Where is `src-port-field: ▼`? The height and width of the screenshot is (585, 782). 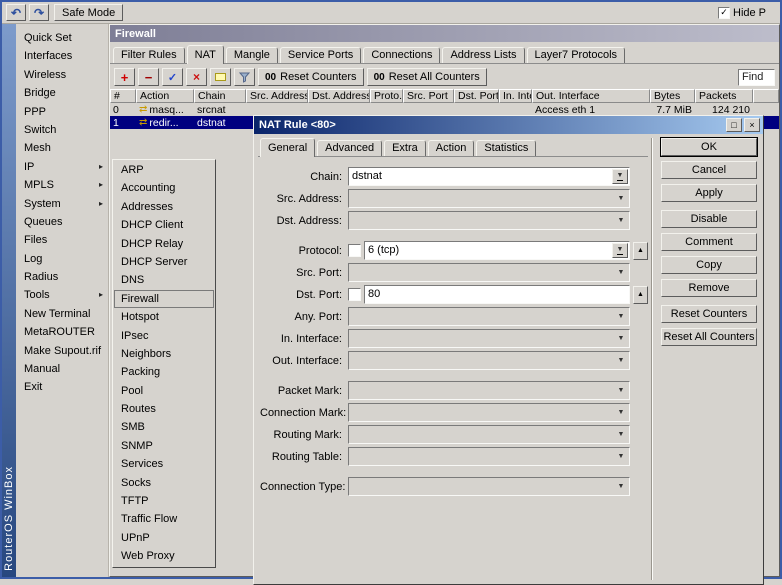 src-port-field: ▼ is located at coordinates (489, 272).